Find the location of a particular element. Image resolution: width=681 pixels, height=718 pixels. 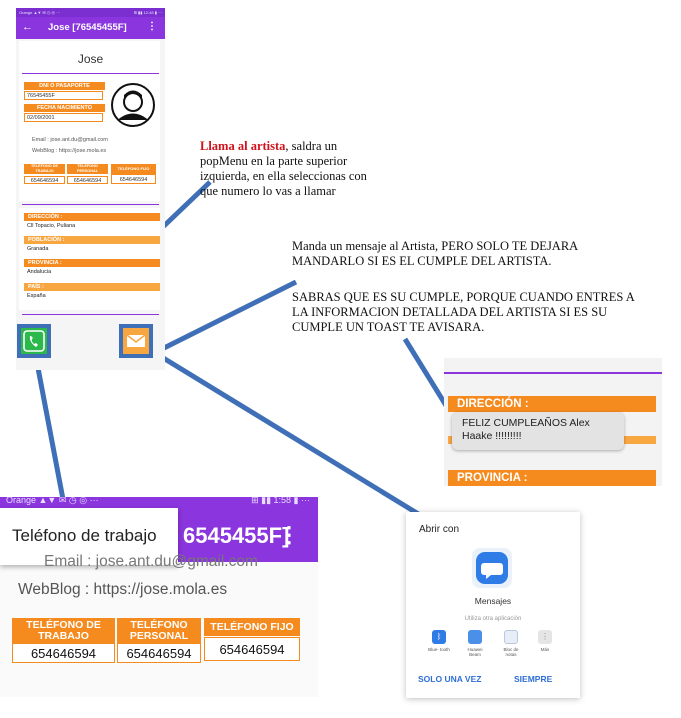

avatar-icon is located at coordinates (133, 105).